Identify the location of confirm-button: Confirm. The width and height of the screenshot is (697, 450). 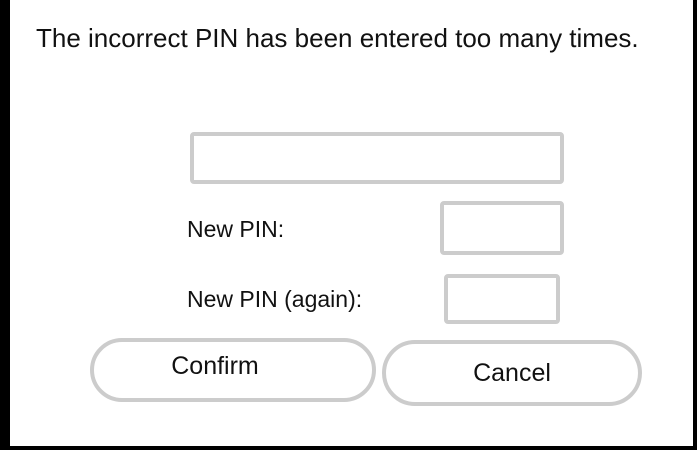
(233, 370).